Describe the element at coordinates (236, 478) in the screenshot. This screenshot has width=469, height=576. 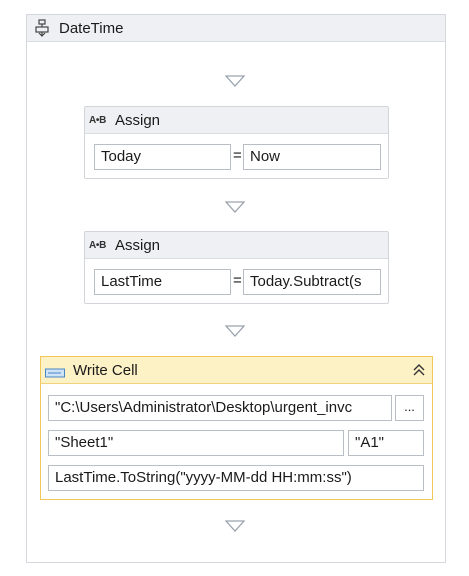
I see `text-value-field: LastTime.ToString("yyyy-MM-dd HH:mm:ss")` at that location.